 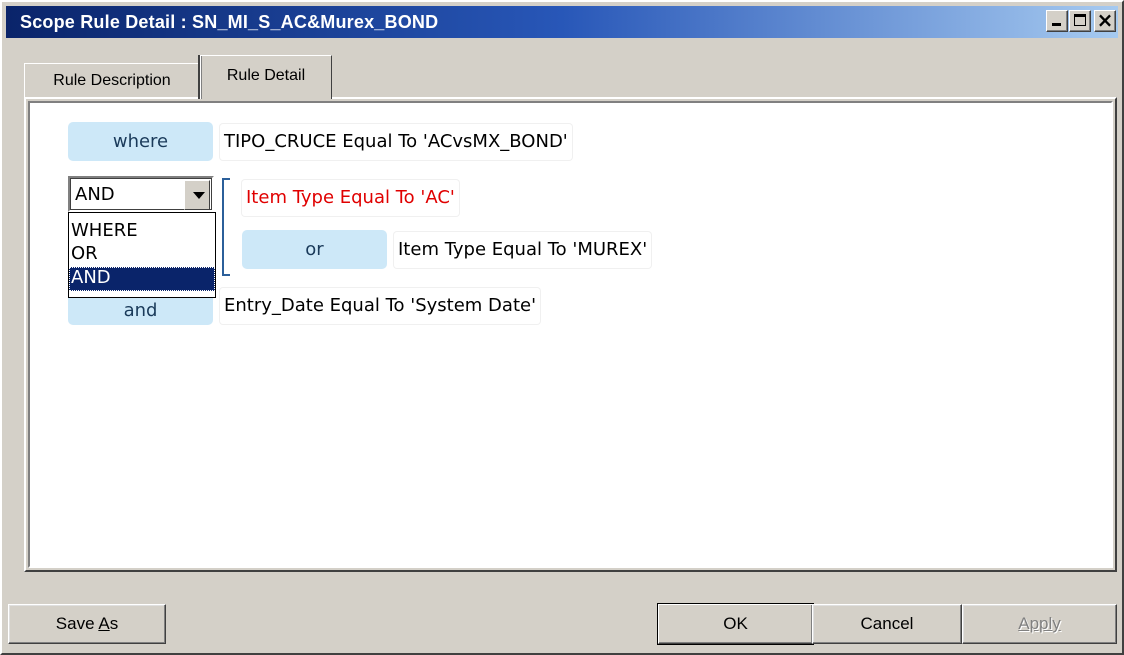 What do you see at coordinates (226, 227) in the screenshot?
I see `group-bracket` at bounding box center [226, 227].